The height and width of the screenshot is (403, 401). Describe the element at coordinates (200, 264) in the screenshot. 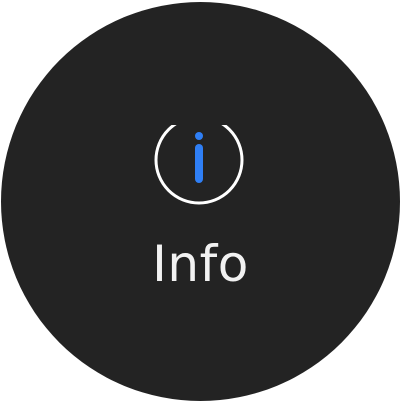

I see `info-label: Info` at that location.